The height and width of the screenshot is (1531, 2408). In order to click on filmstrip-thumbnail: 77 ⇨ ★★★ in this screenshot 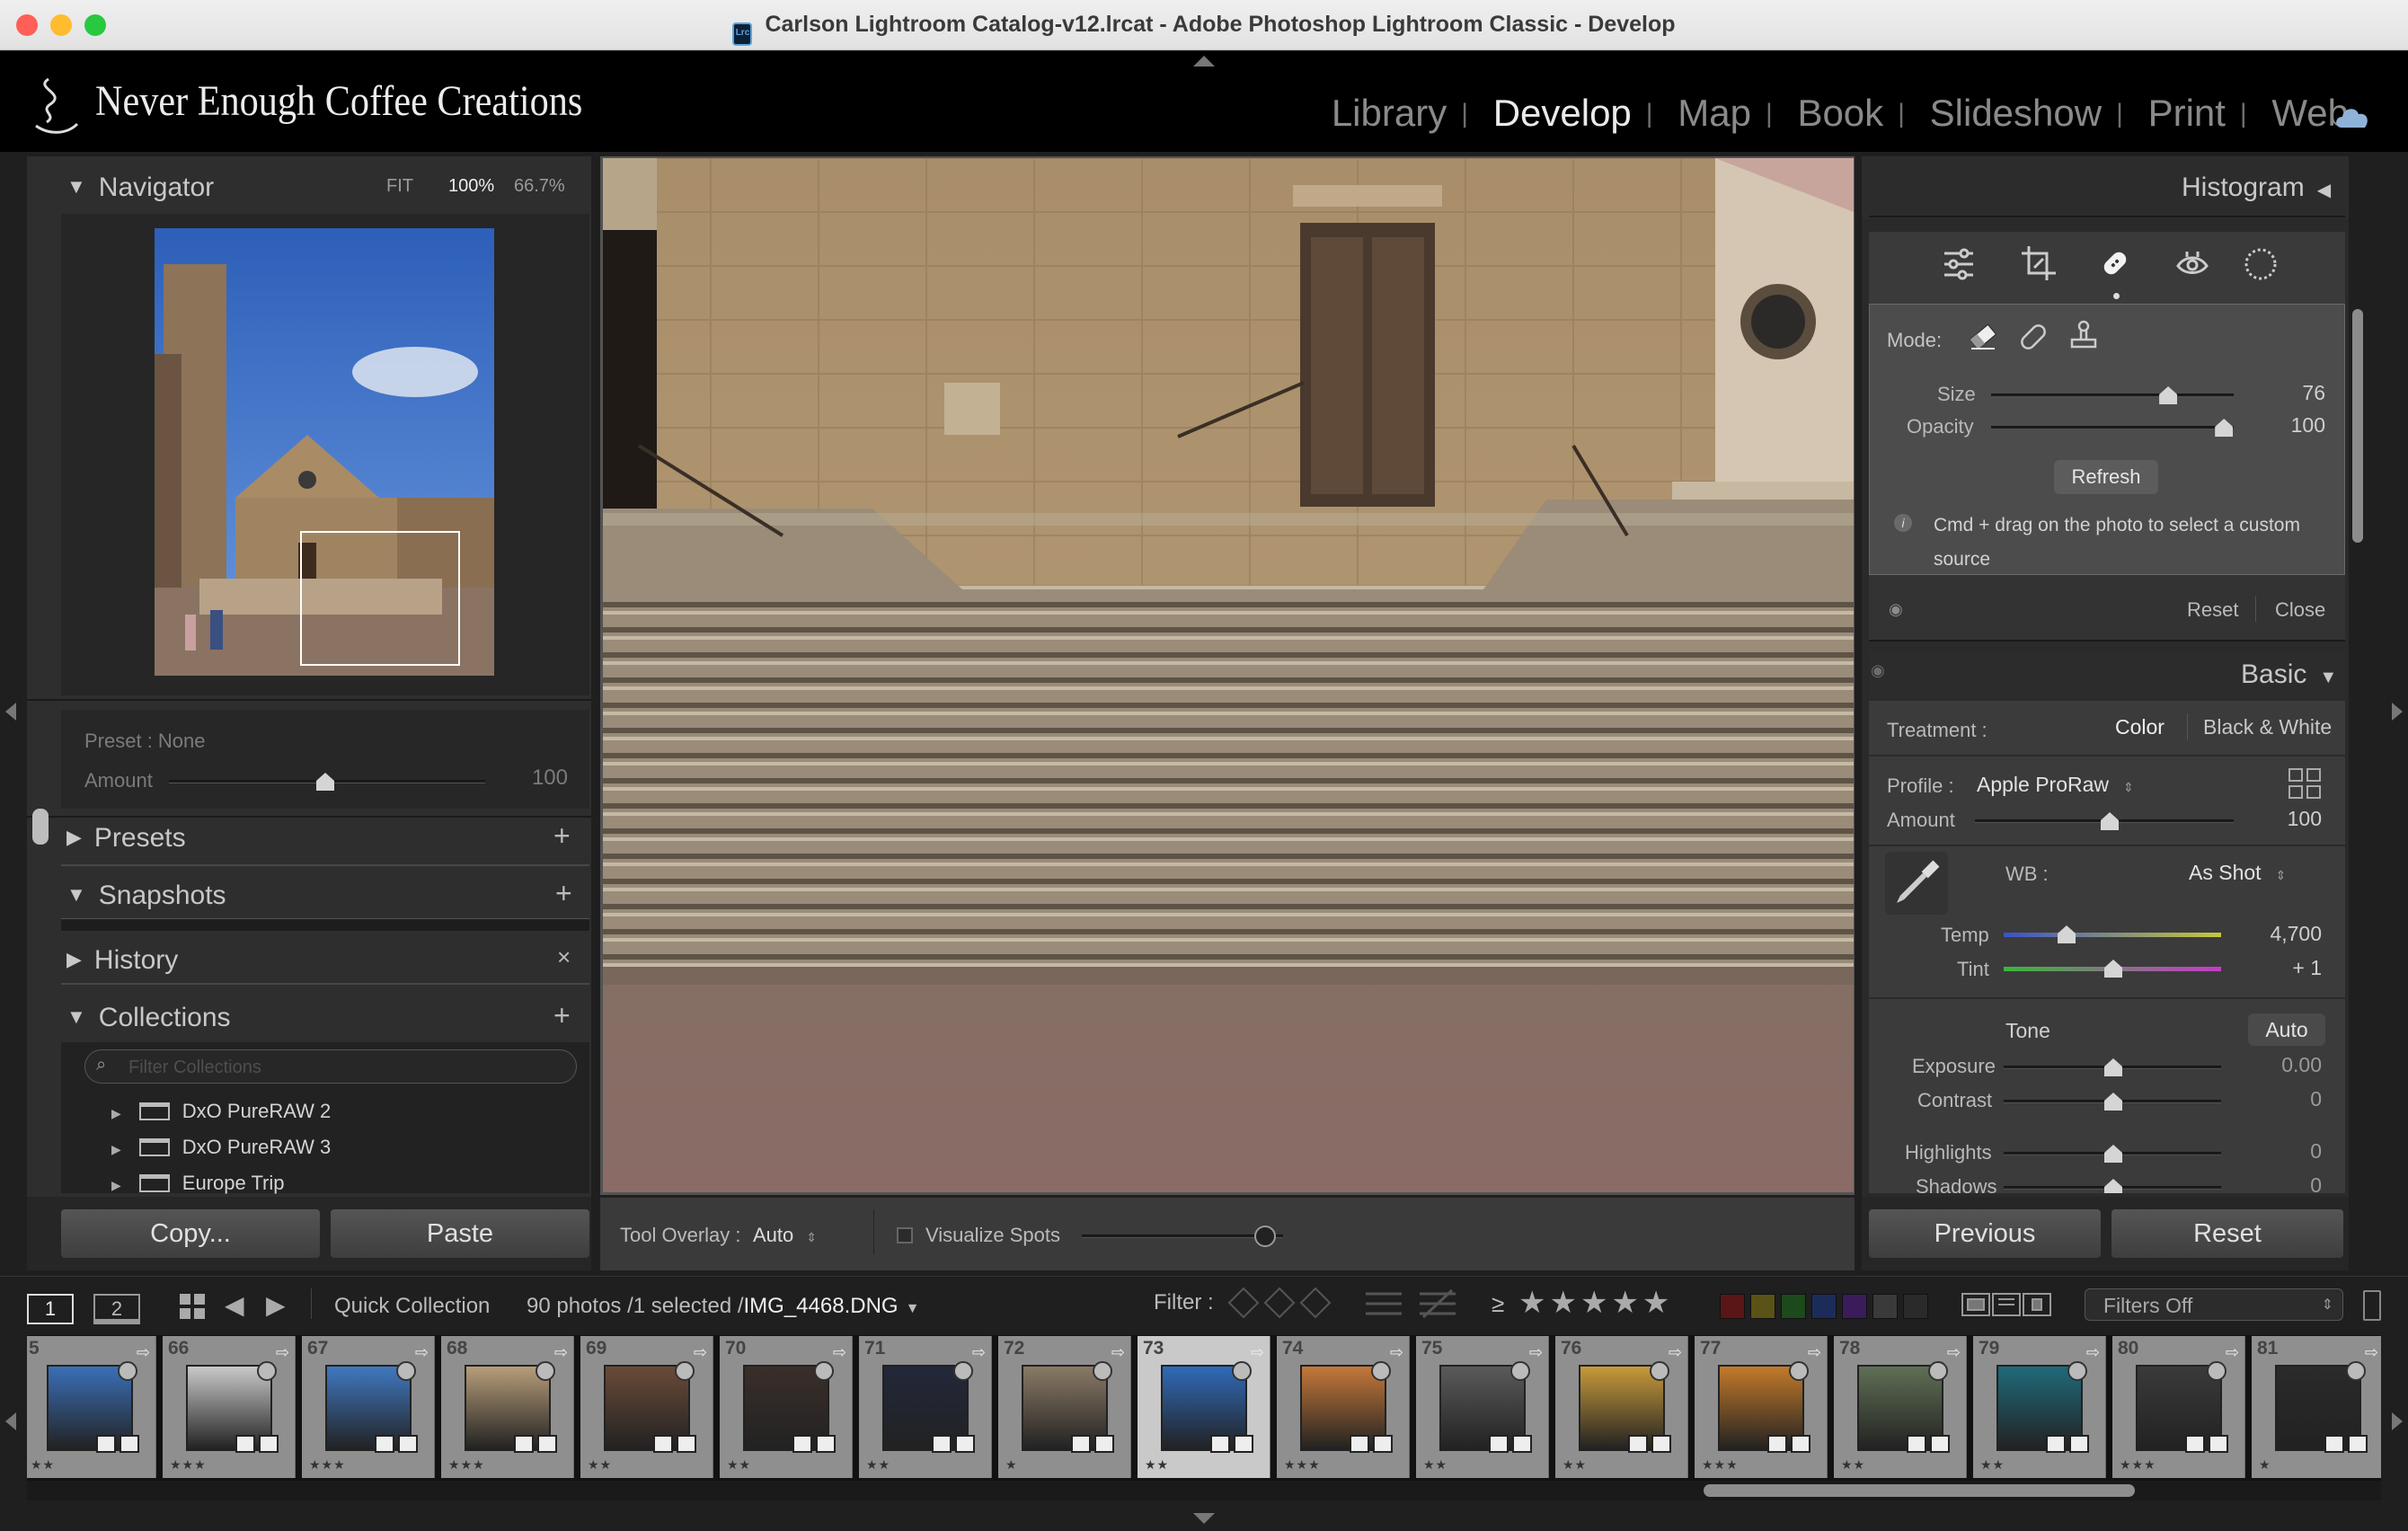, I will do `click(1762, 1407)`.